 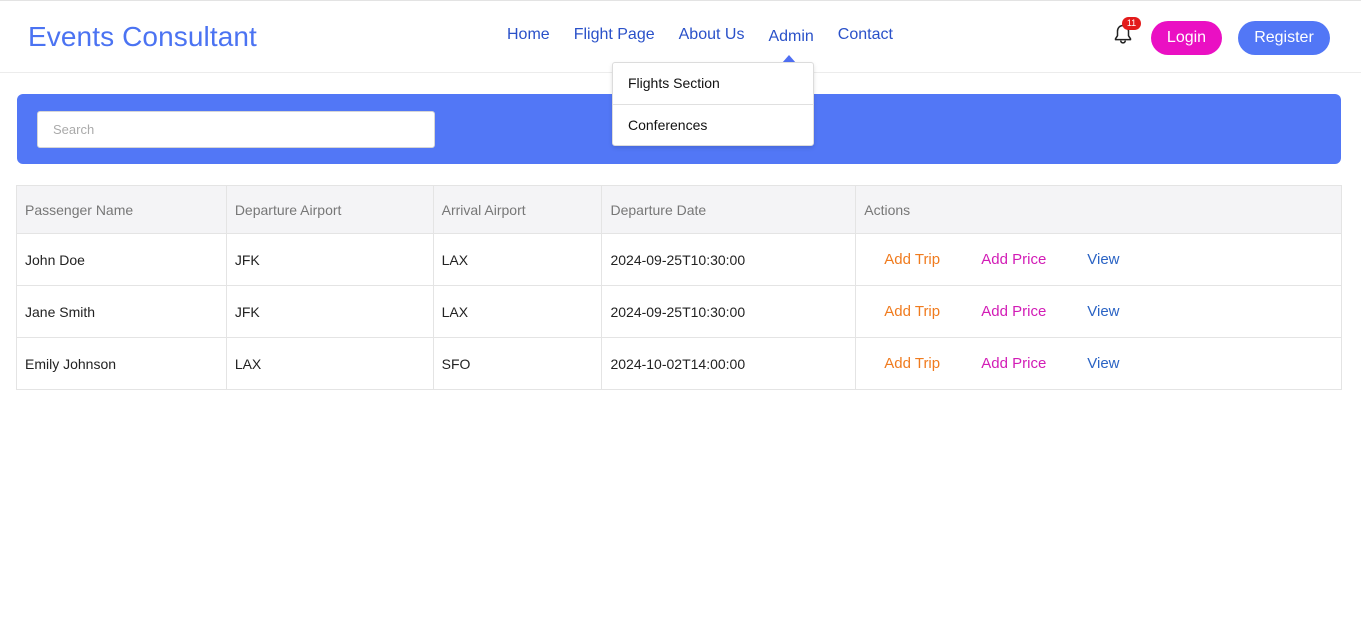 I want to click on column-header-passenger-name: Passenger Name, so click(x=121, y=209).